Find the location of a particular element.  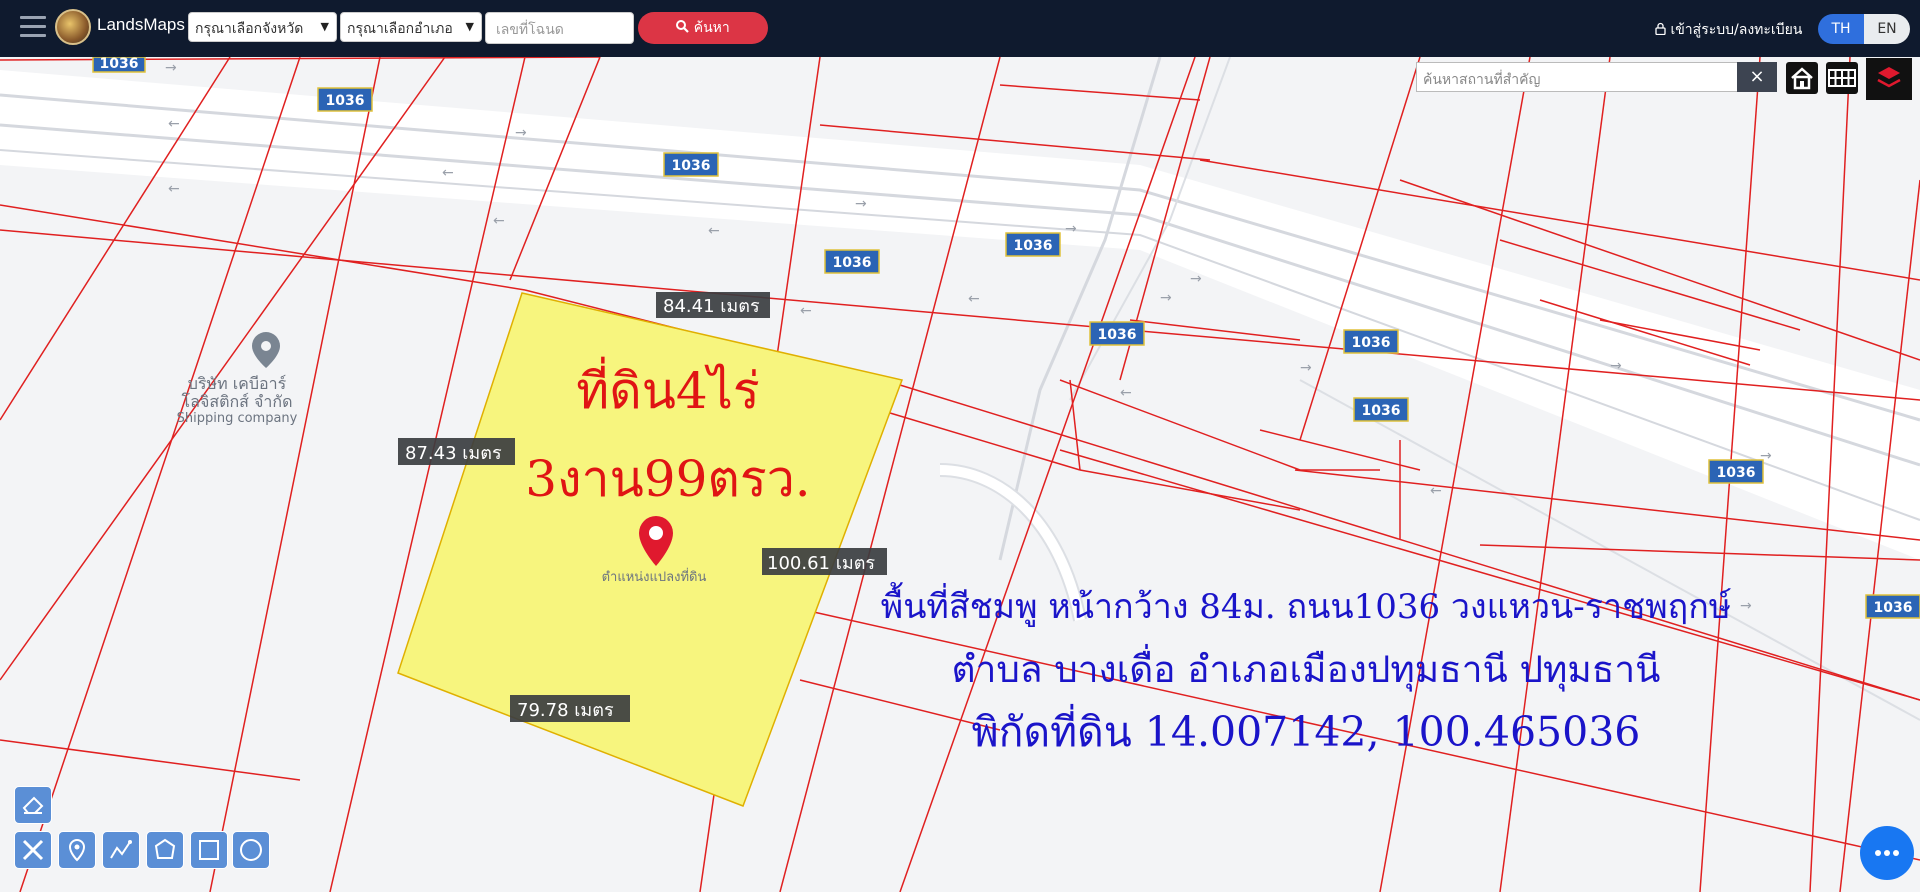

poi-name-line1: บริษัท เคบีอาร์ is located at coordinates (237, 383).